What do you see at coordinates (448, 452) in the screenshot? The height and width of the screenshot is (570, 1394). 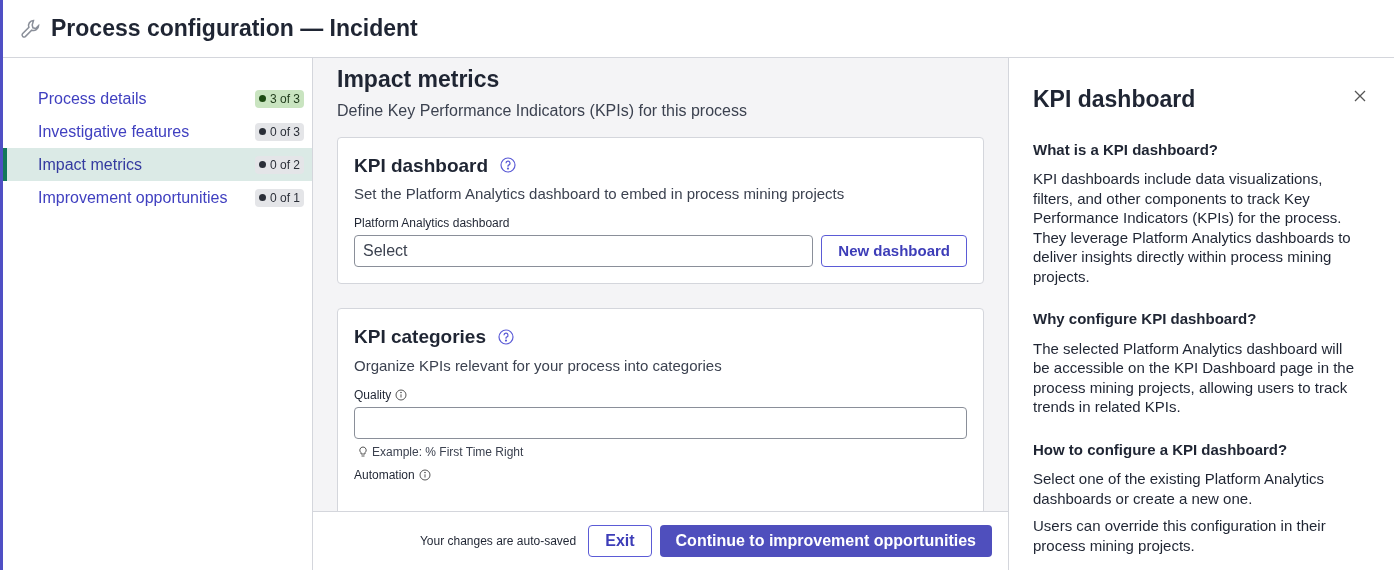 I see `field-hint: Example: % First Time Right` at bounding box center [448, 452].